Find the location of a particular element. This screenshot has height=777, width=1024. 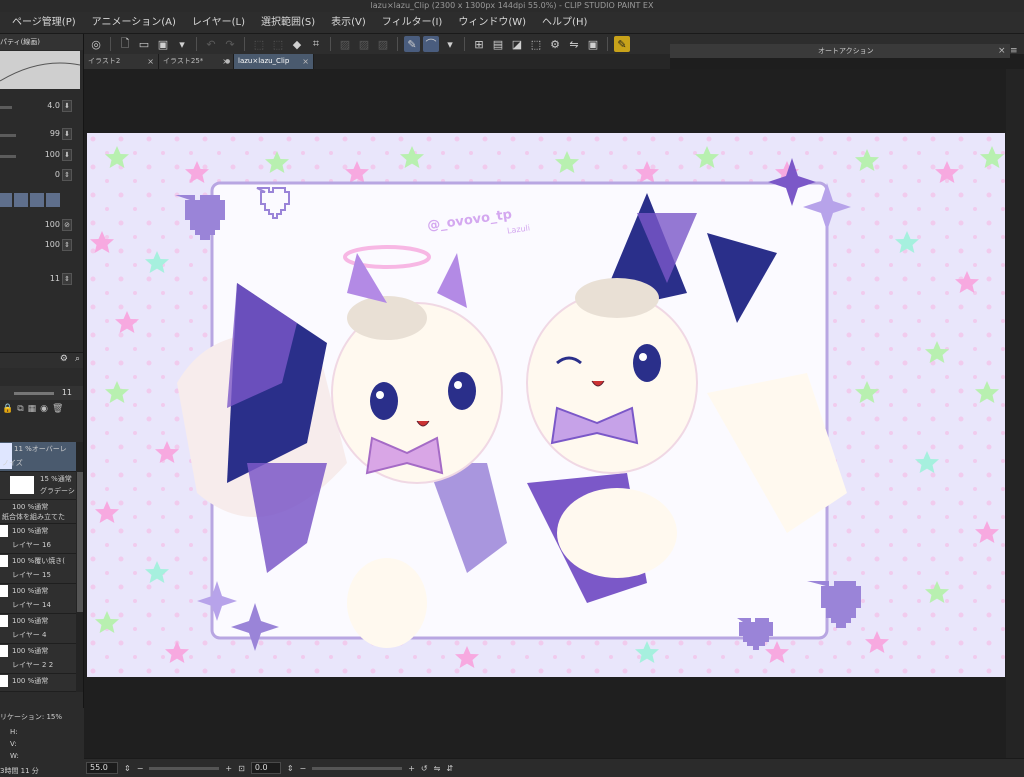

image-icon: ◪ is located at coordinates (517, 44).